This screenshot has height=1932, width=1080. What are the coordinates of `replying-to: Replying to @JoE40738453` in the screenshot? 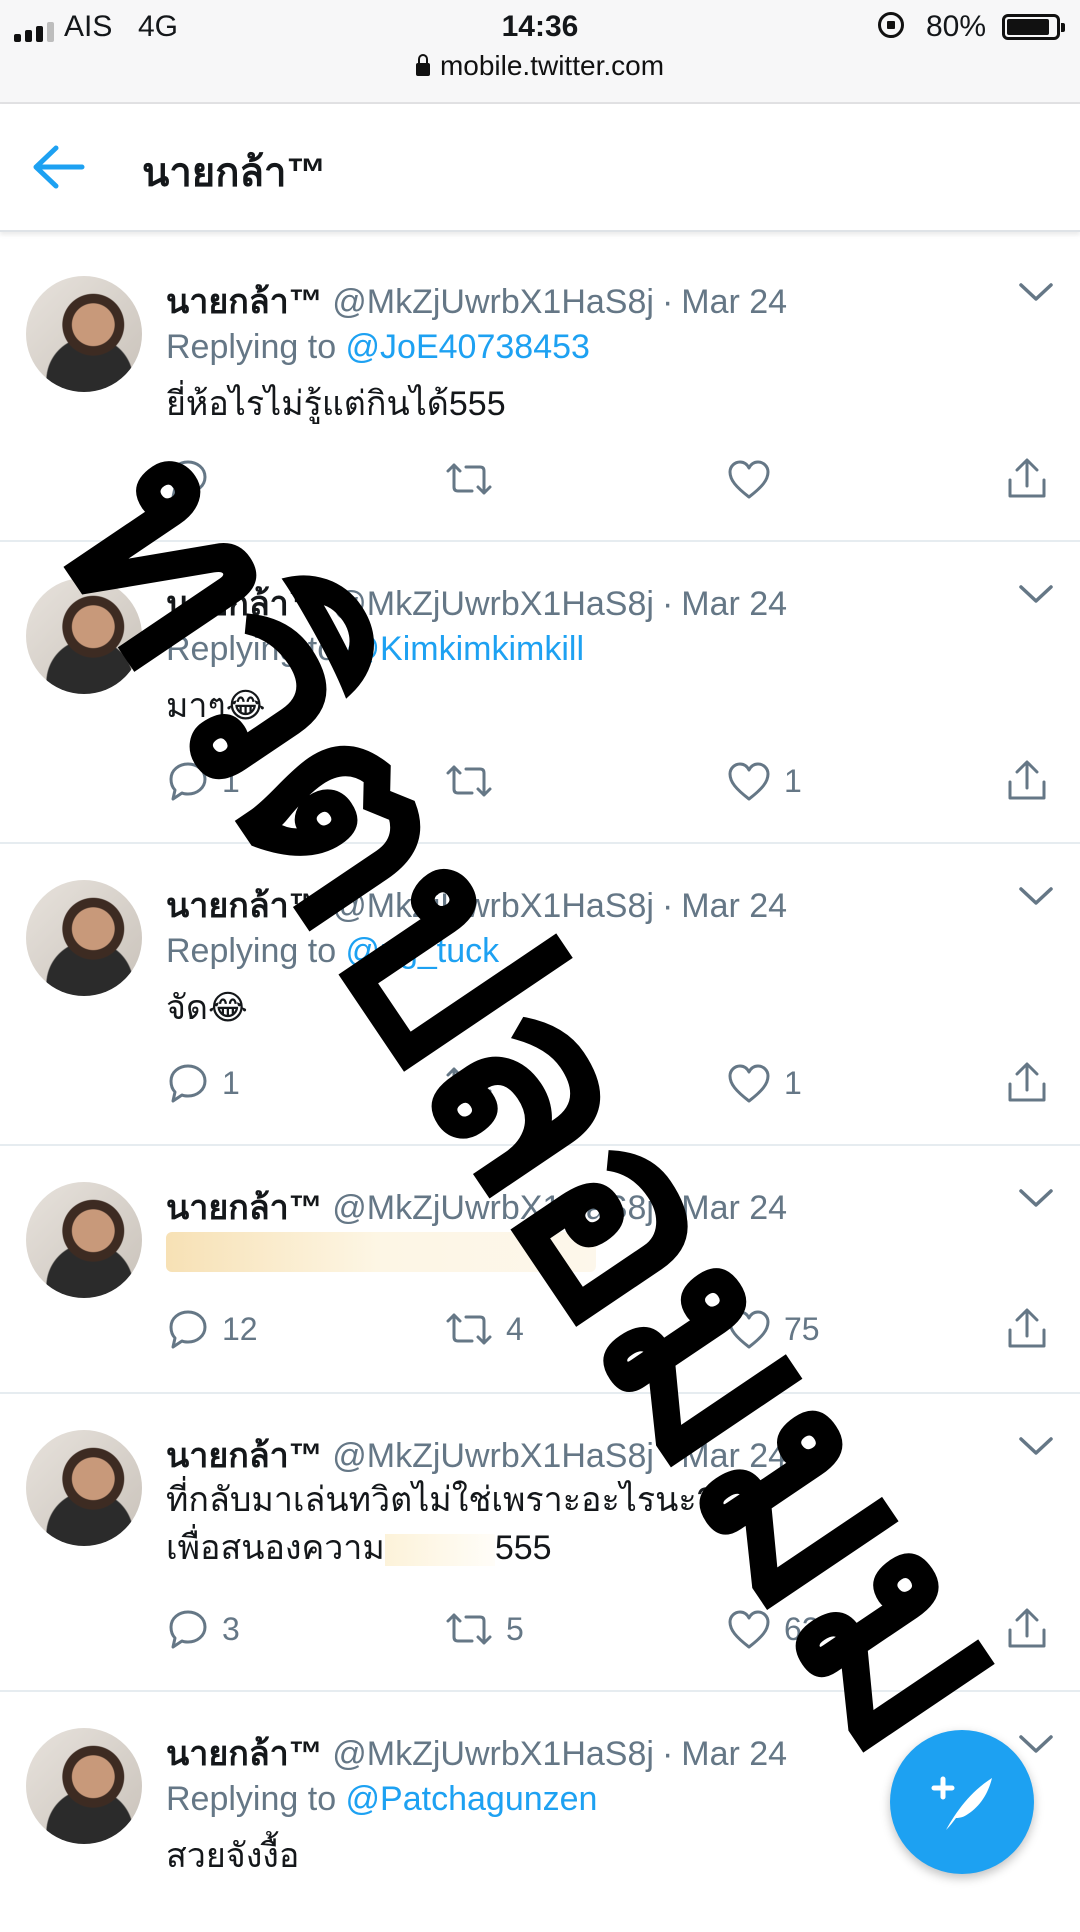 It's located at (378, 347).